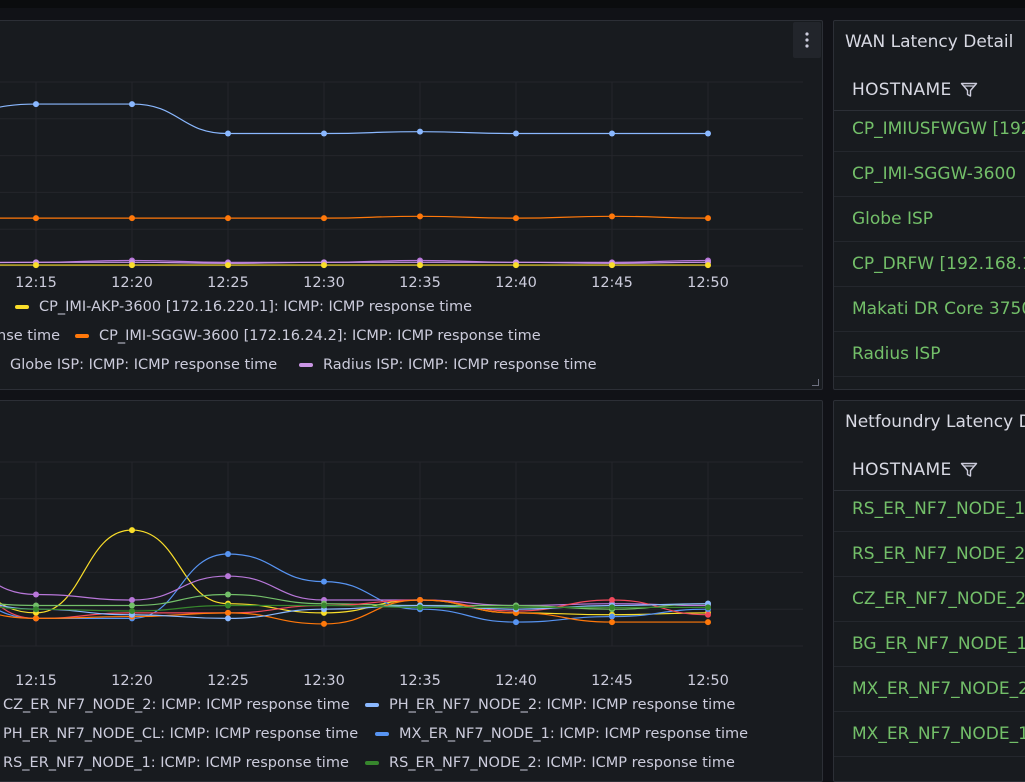  What do you see at coordinates (938, 644) in the screenshot?
I see `hostname-cell: BG_ER_NF7_NODE_1` at bounding box center [938, 644].